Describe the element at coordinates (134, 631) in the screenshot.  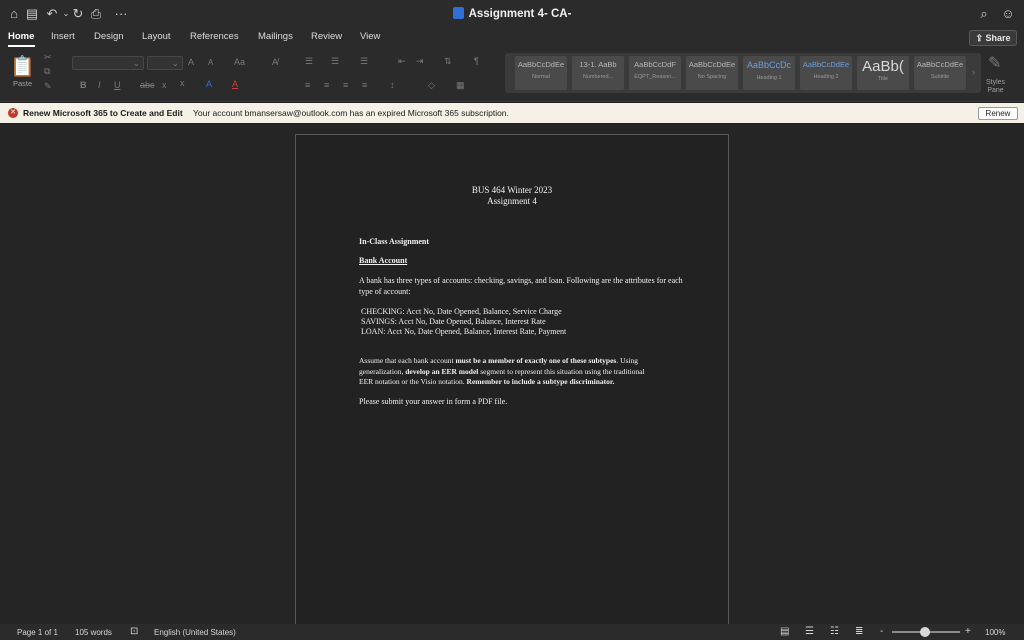
I see `proofing-icon: ⊡` at that location.